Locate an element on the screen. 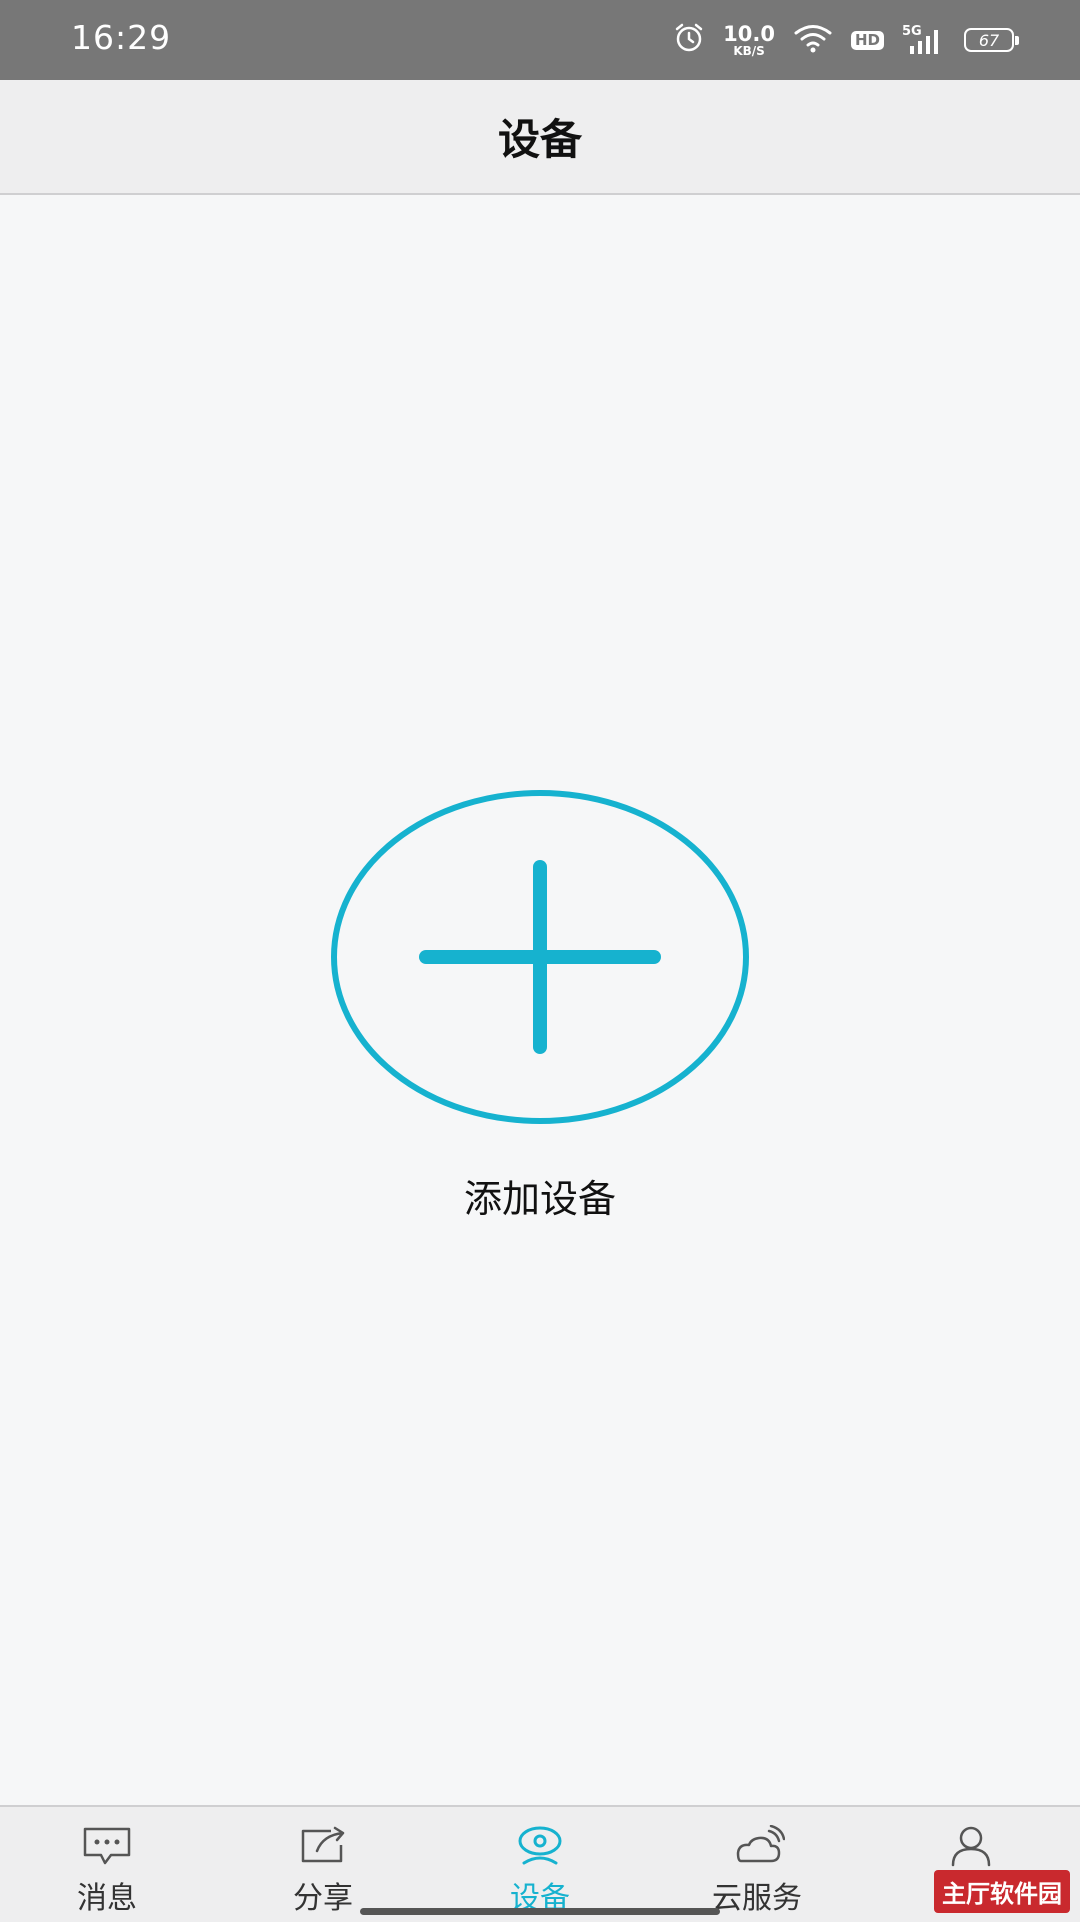  tab-cloud: 云服务 is located at coordinates (757, 1871).